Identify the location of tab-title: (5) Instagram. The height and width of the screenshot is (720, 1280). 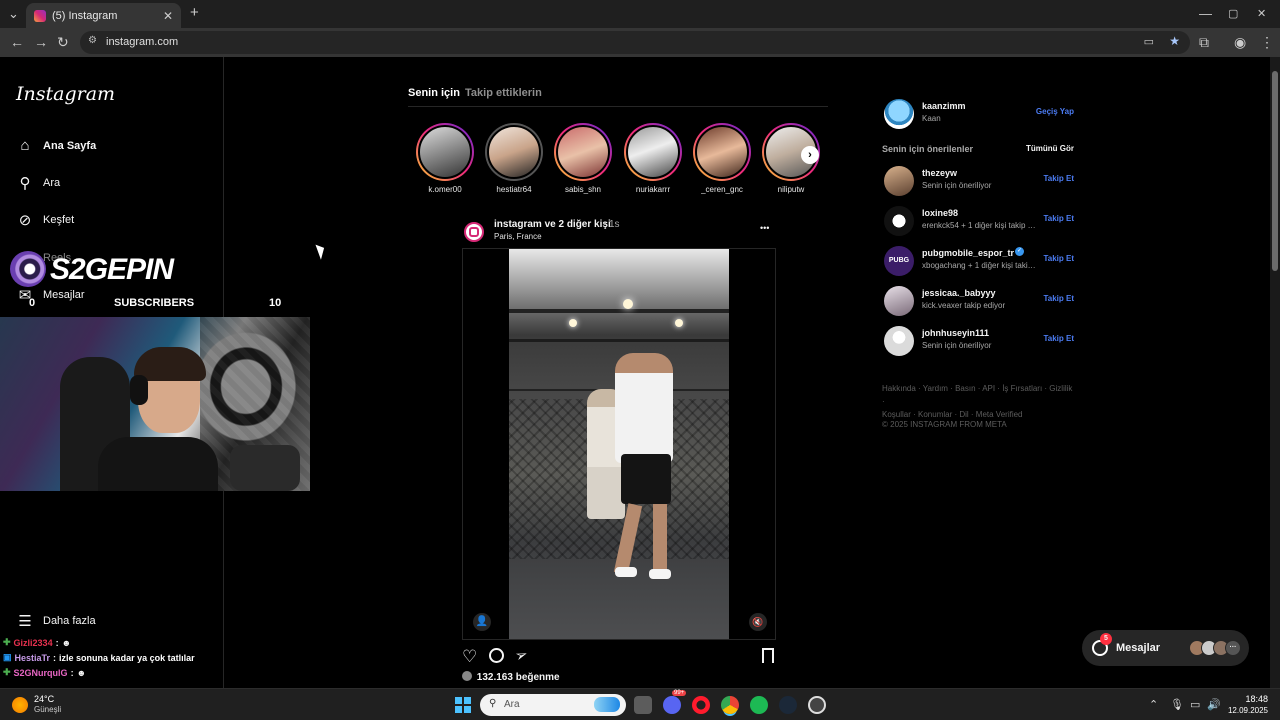
(85, 15).